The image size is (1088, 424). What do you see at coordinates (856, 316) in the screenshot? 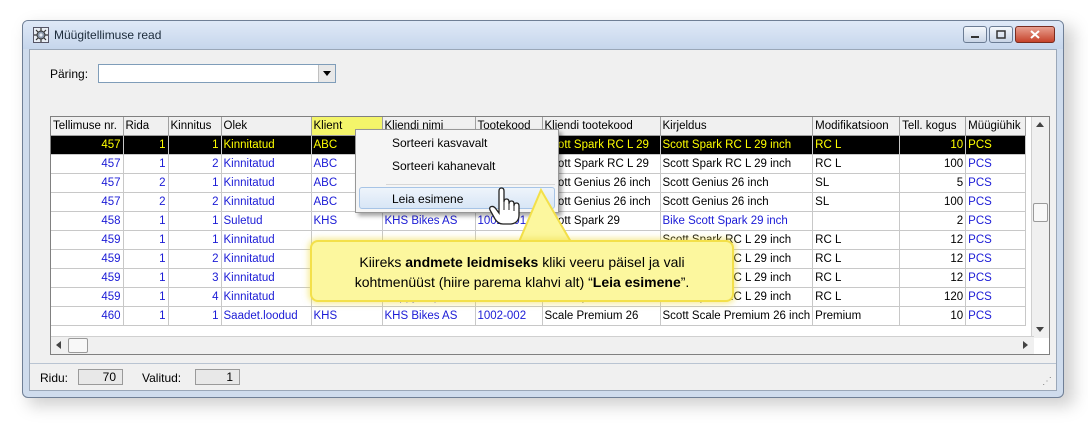
I see `table-cell: Premium` at bounding box center [856, 316].